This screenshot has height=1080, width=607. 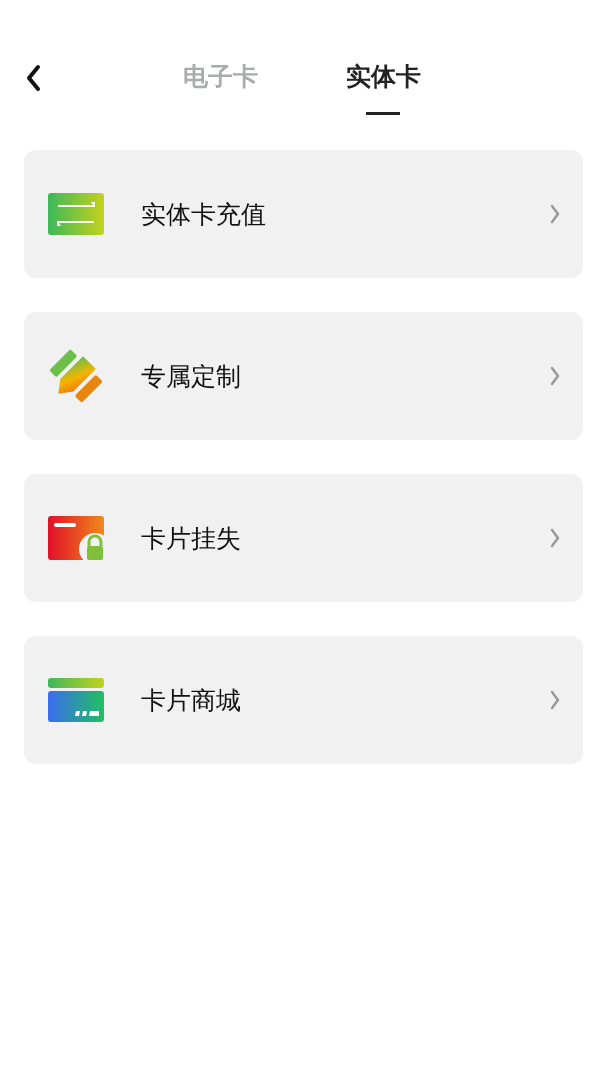 I want to click on menu-item: 专属定制, so click(x=303, y=376).